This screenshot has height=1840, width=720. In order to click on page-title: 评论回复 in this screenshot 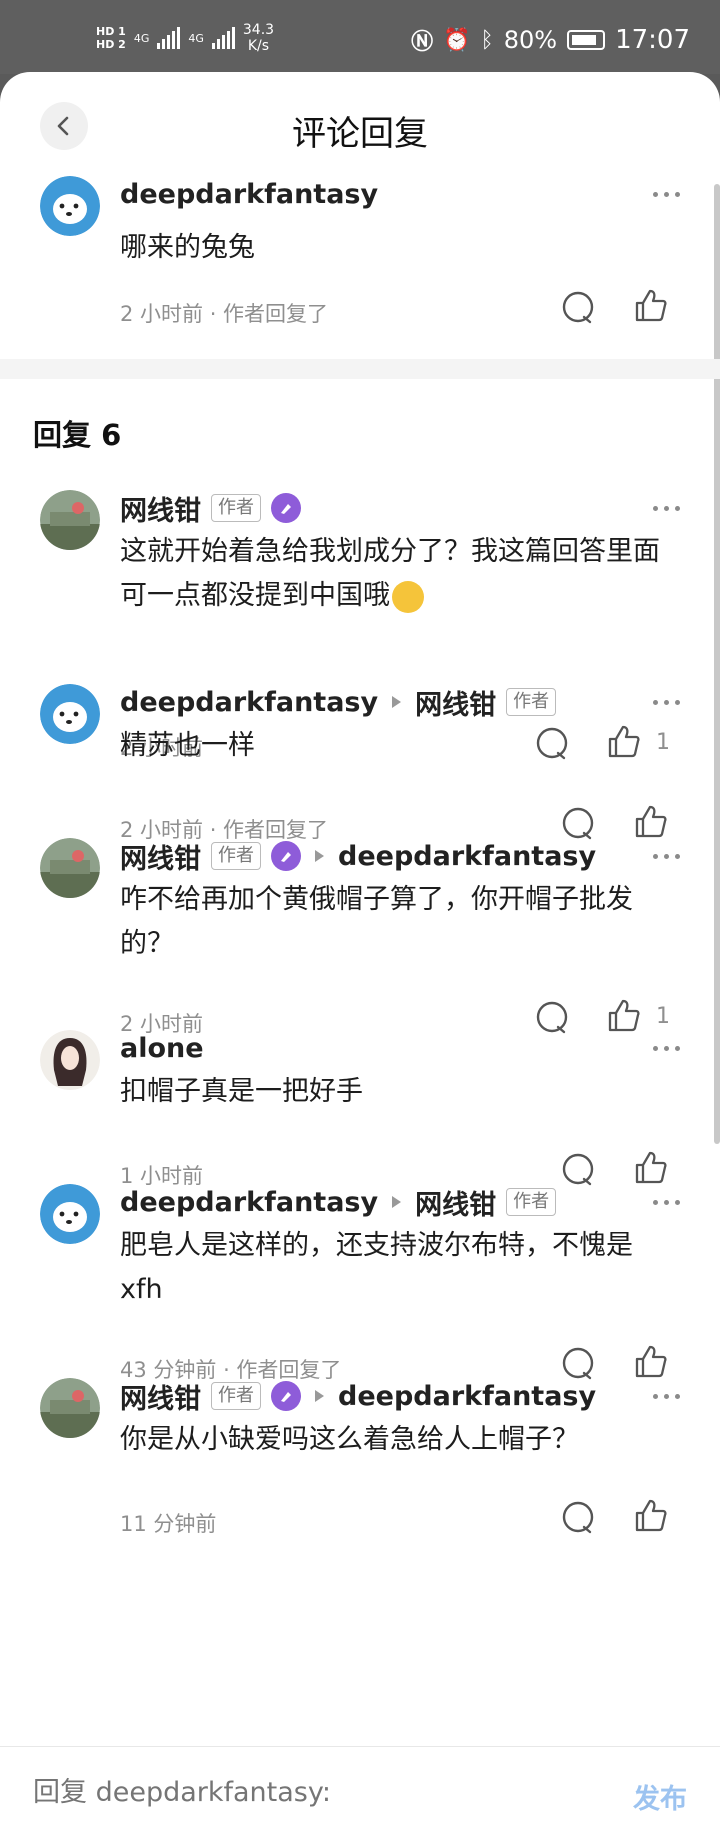, I will do `click(360, 134)`.